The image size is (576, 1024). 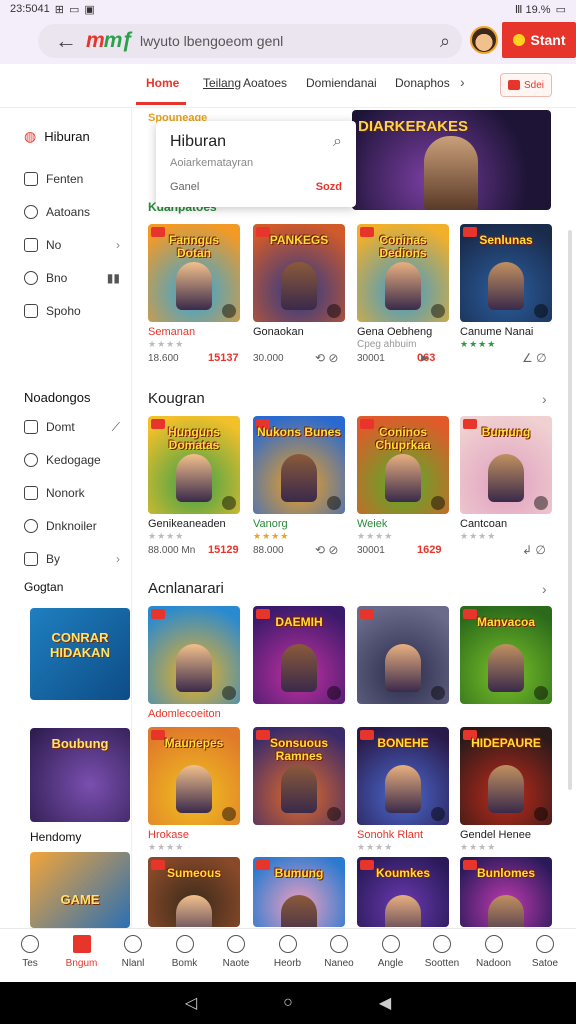 I want to click on nav-item-angle: Angle, so click(x=391, y=952).